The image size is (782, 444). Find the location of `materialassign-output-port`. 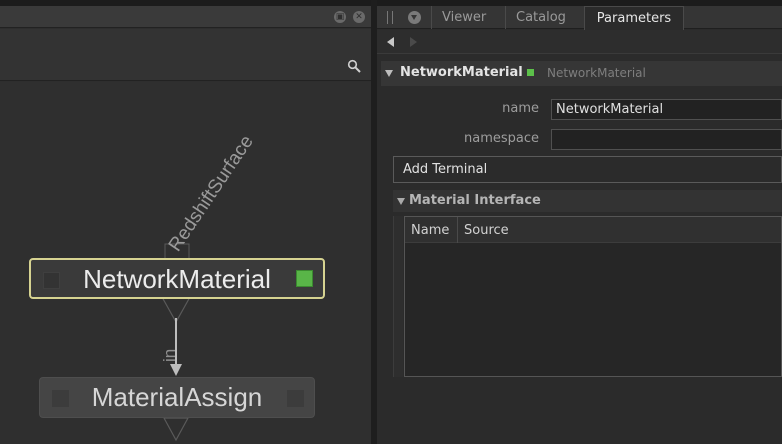

materialassign-output-port is located at coordinates (176, 429).